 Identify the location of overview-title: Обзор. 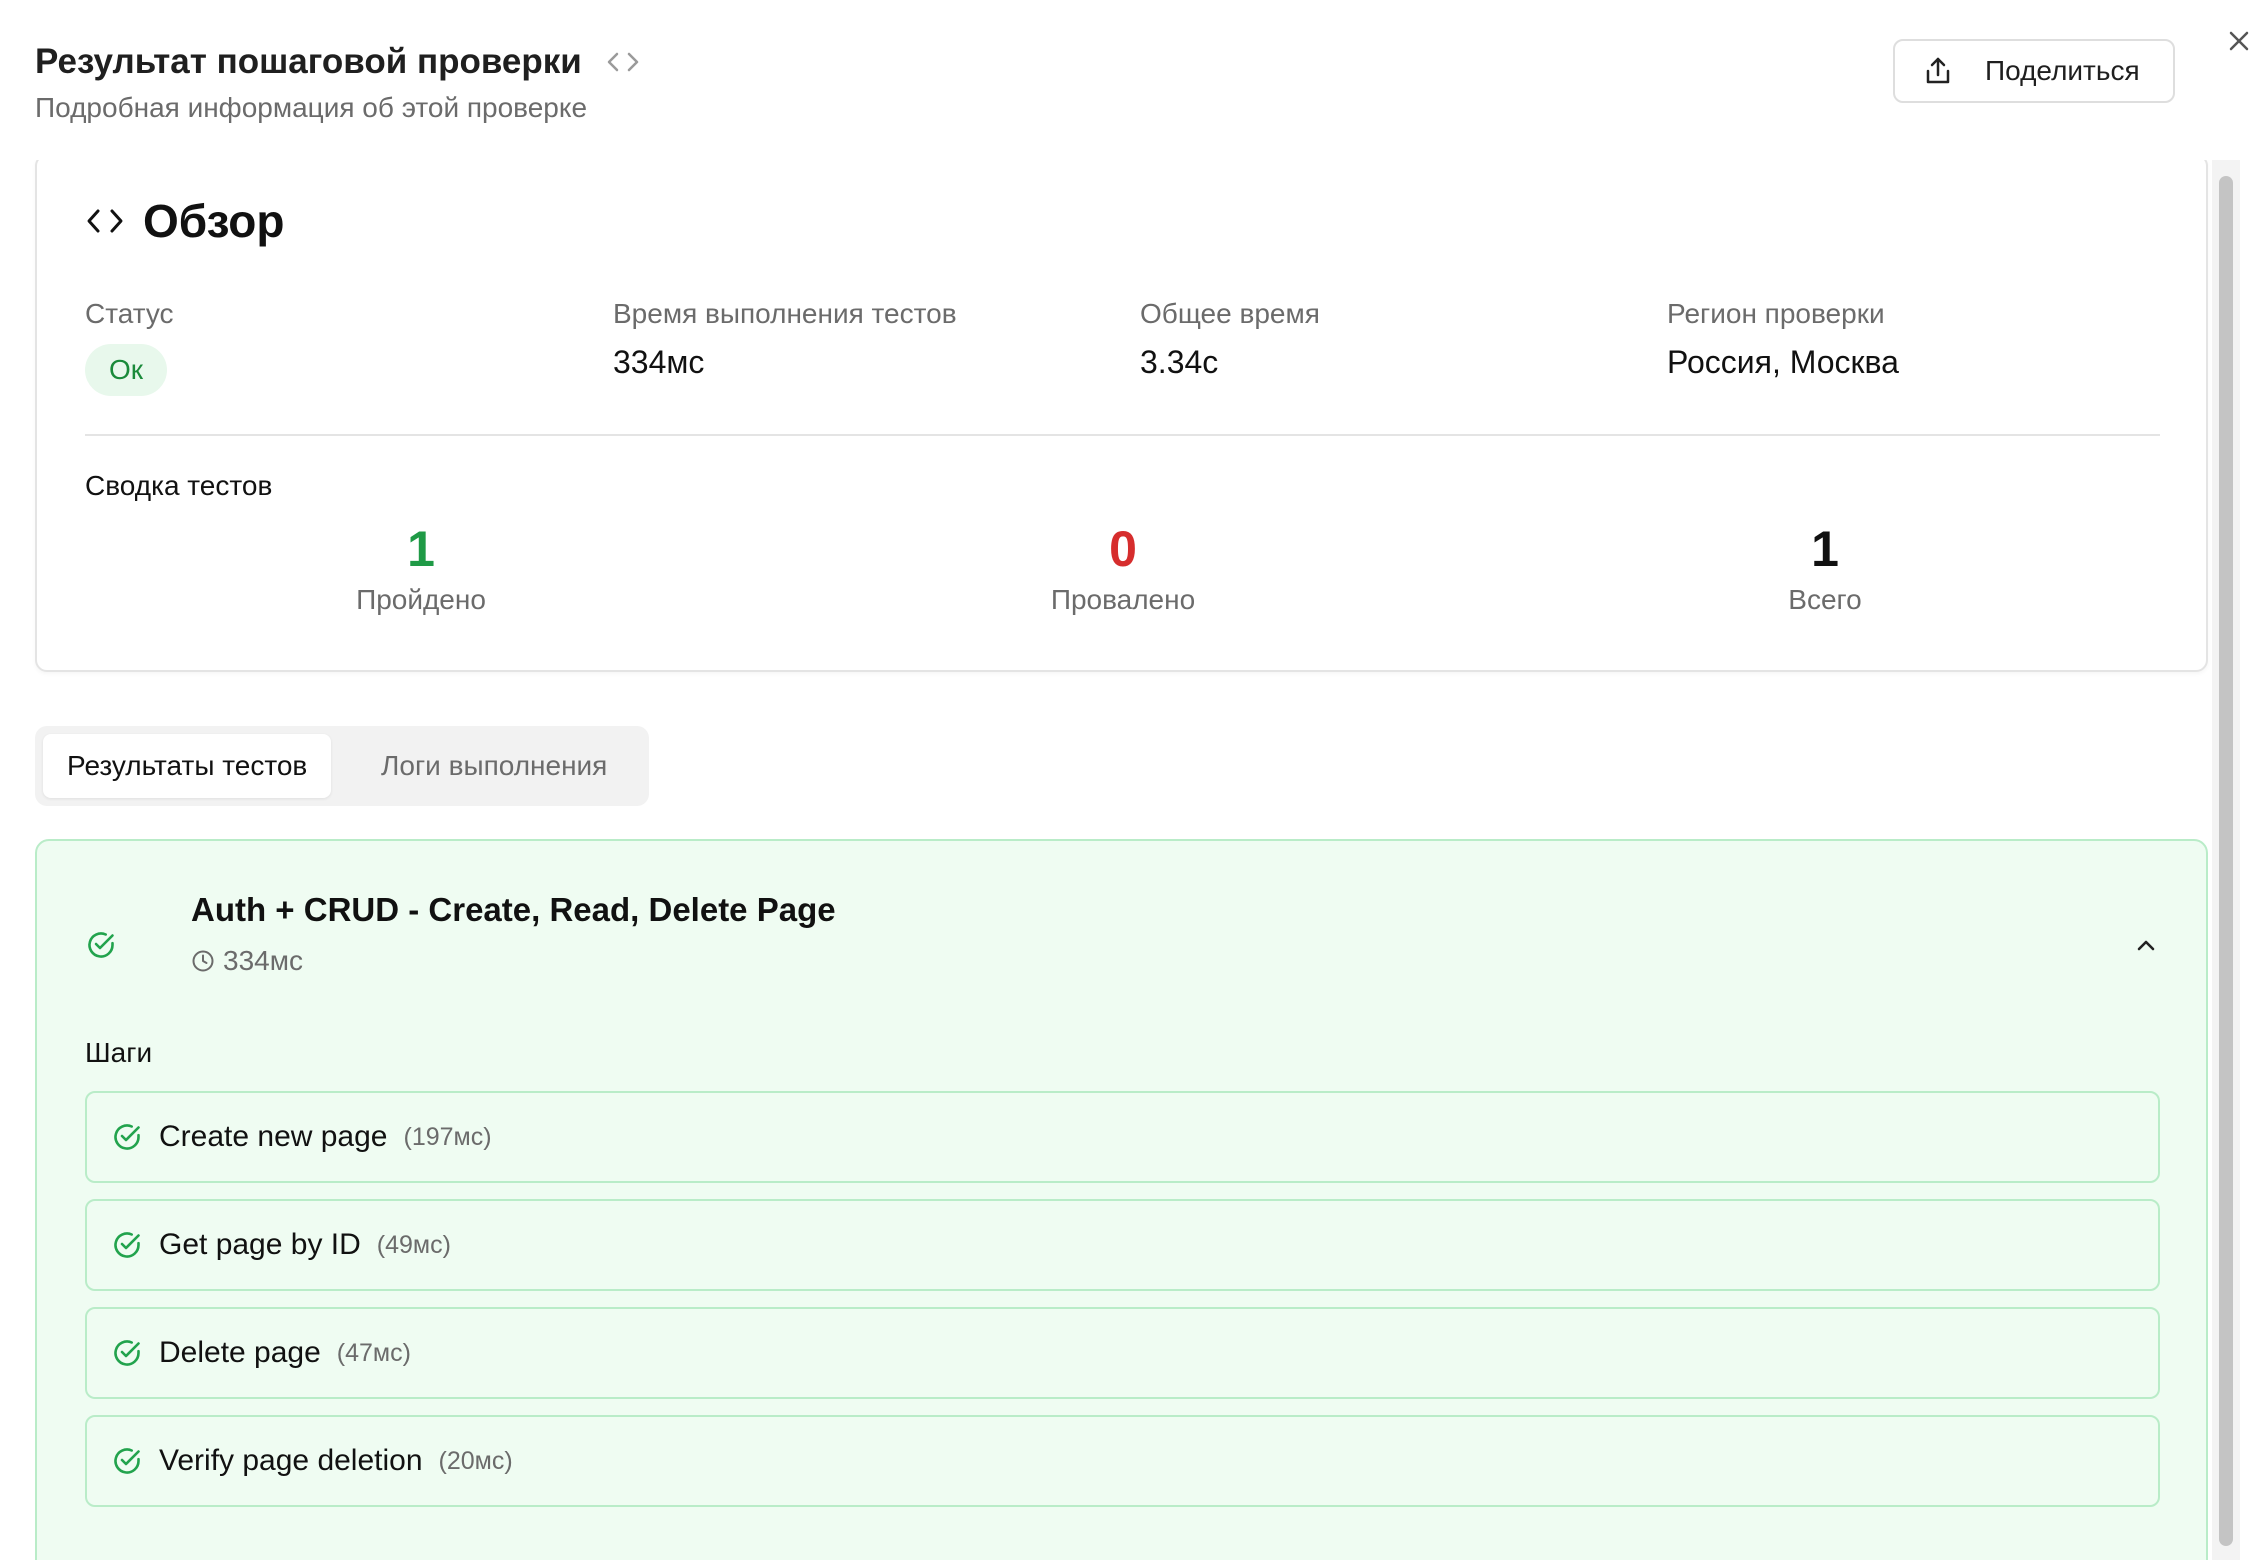
(214, 221).